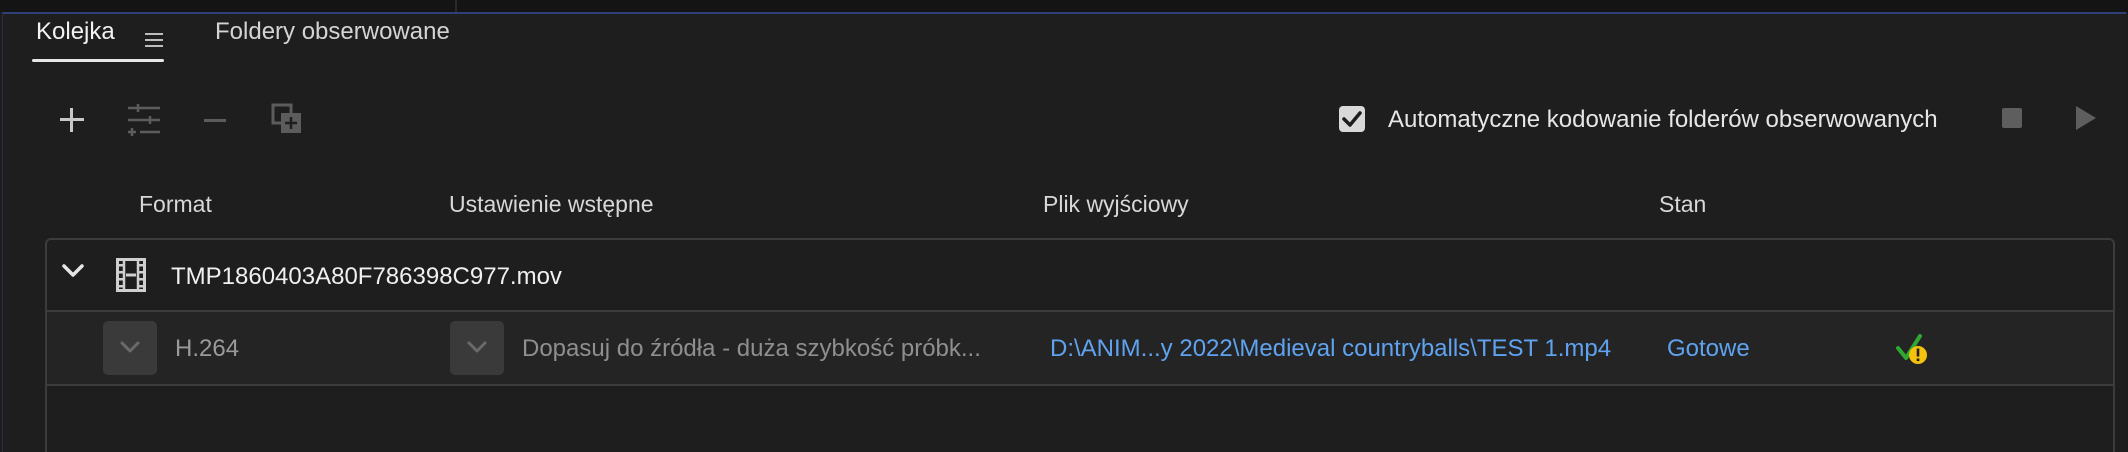  What do you see at coordinates (75, 32) in the screenshot?
I see `tab-queue: Kolejka` at bounding box center [75, 32].